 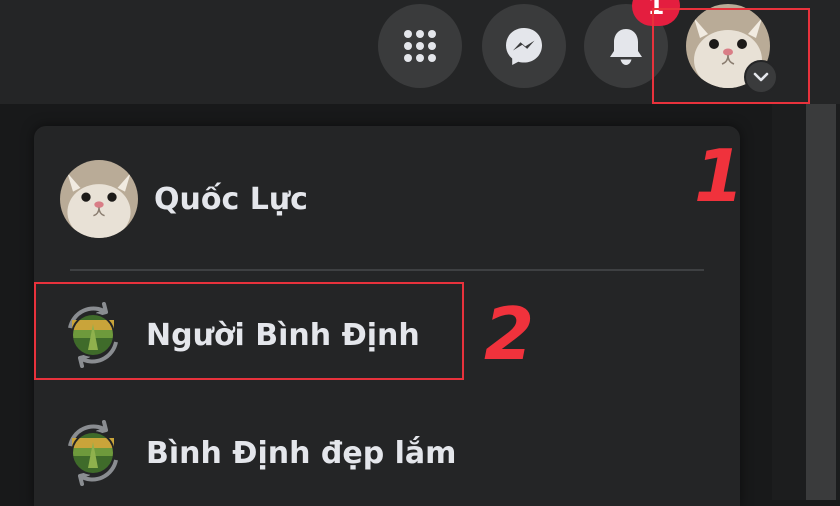 I want to click on menu-divider, so click(x=387, y=270).